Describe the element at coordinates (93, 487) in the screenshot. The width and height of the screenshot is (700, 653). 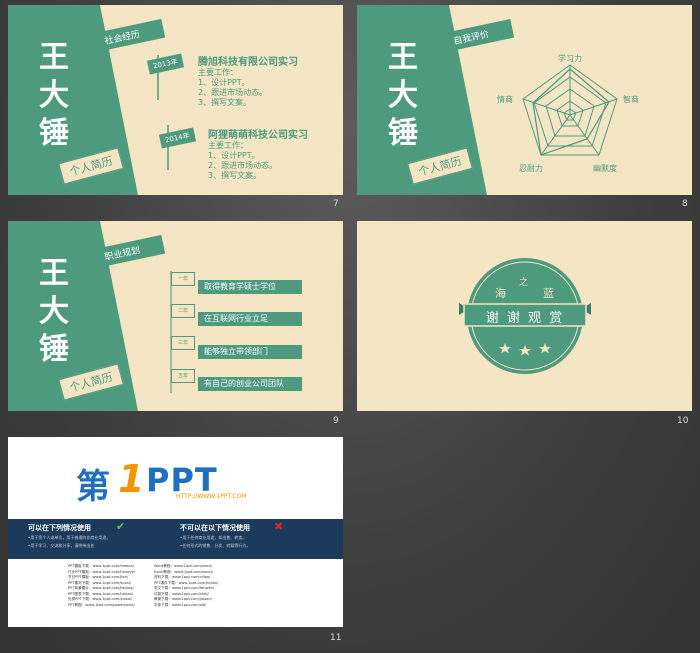
I see `logo-first-char: 第` at that location.